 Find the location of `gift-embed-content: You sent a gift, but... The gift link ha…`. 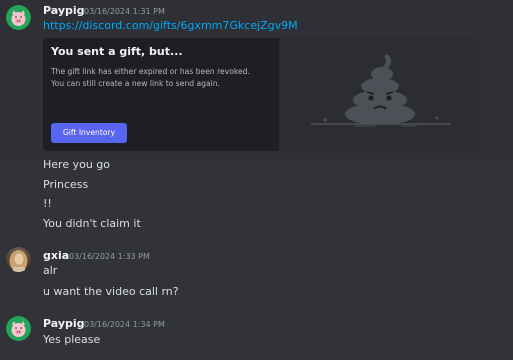

gift-embed-content: You sent a gift, but... The gift link ha… is located at coordinates (161, 94).